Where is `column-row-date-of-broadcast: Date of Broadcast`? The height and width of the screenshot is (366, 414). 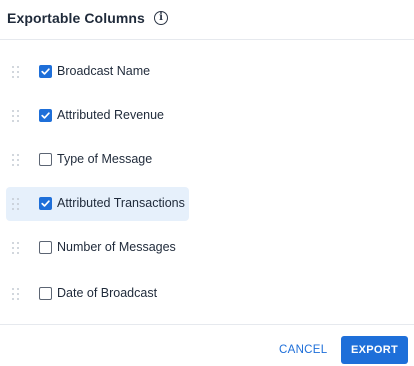 column-row-date-of-broadcast: Date of Broadcast is located at coordinates (97, 294).